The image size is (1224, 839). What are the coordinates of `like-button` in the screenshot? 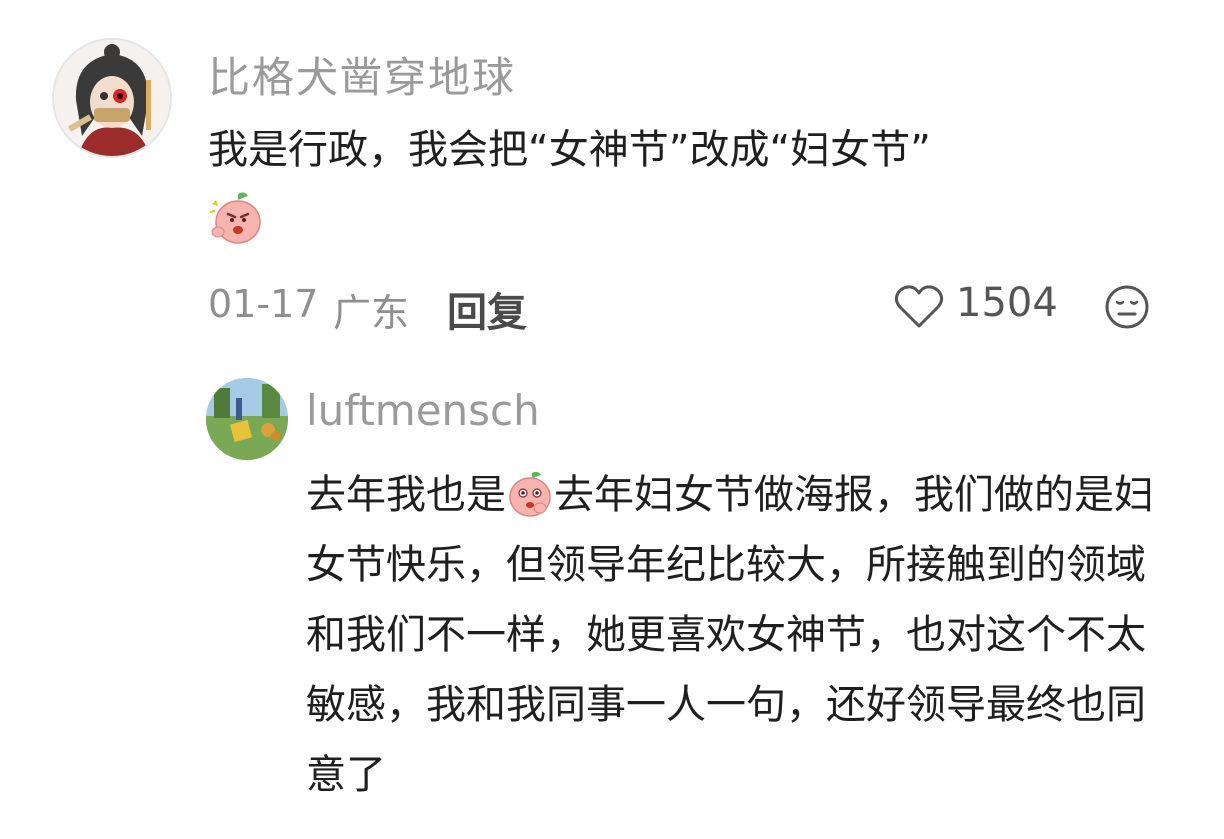 It's located at (919, 307).